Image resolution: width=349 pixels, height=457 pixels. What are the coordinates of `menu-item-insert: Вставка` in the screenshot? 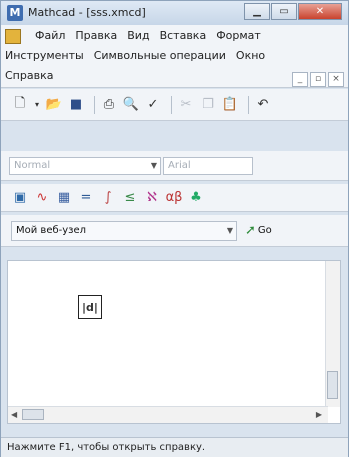 It's located at (183, 36).